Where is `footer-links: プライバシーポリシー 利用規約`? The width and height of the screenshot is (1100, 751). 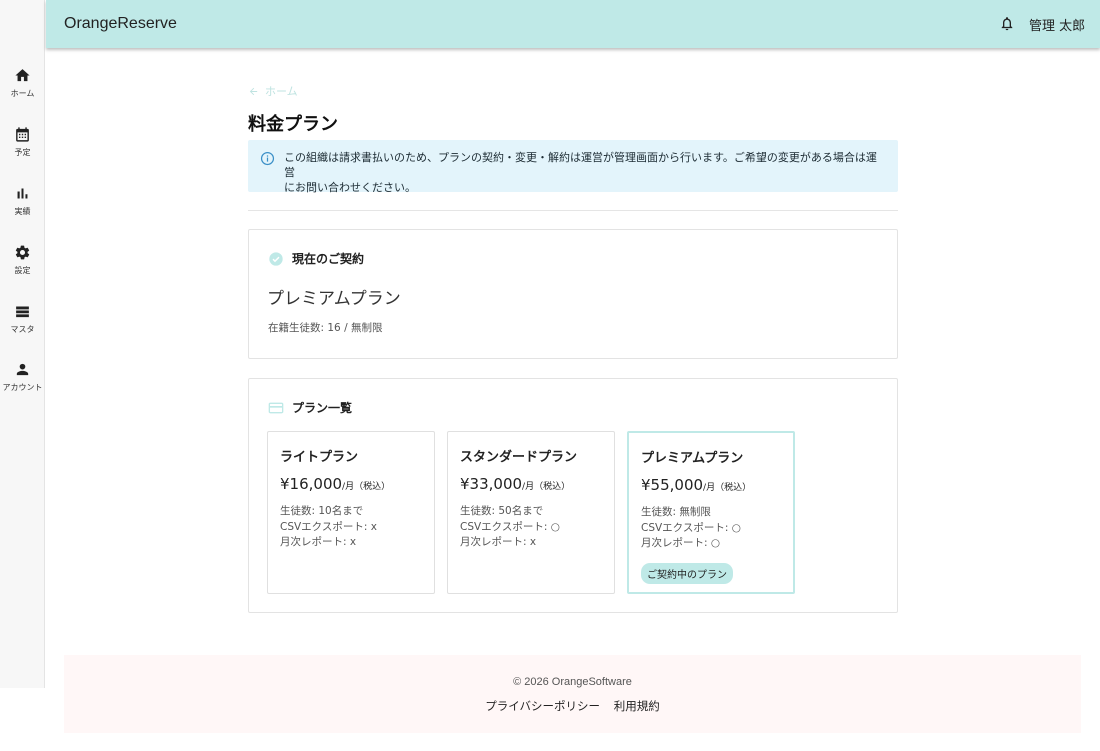 footer-links: プライバシーポリシー 利用規約 is located at coordinates (572, 706).